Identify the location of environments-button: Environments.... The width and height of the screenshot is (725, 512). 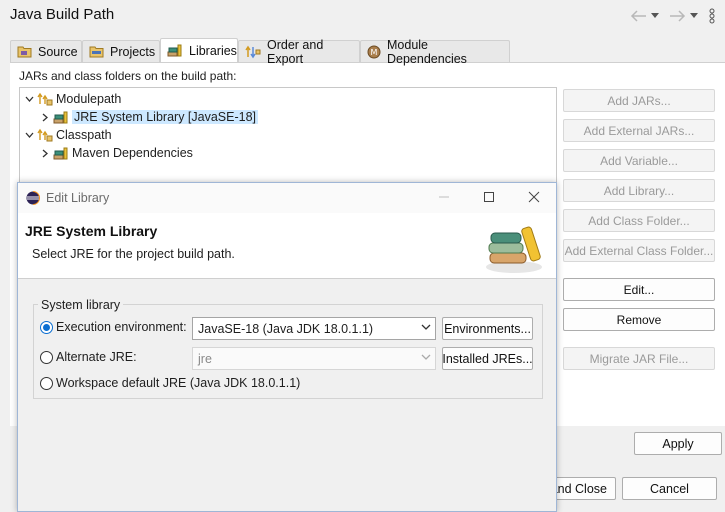
(487, 328).